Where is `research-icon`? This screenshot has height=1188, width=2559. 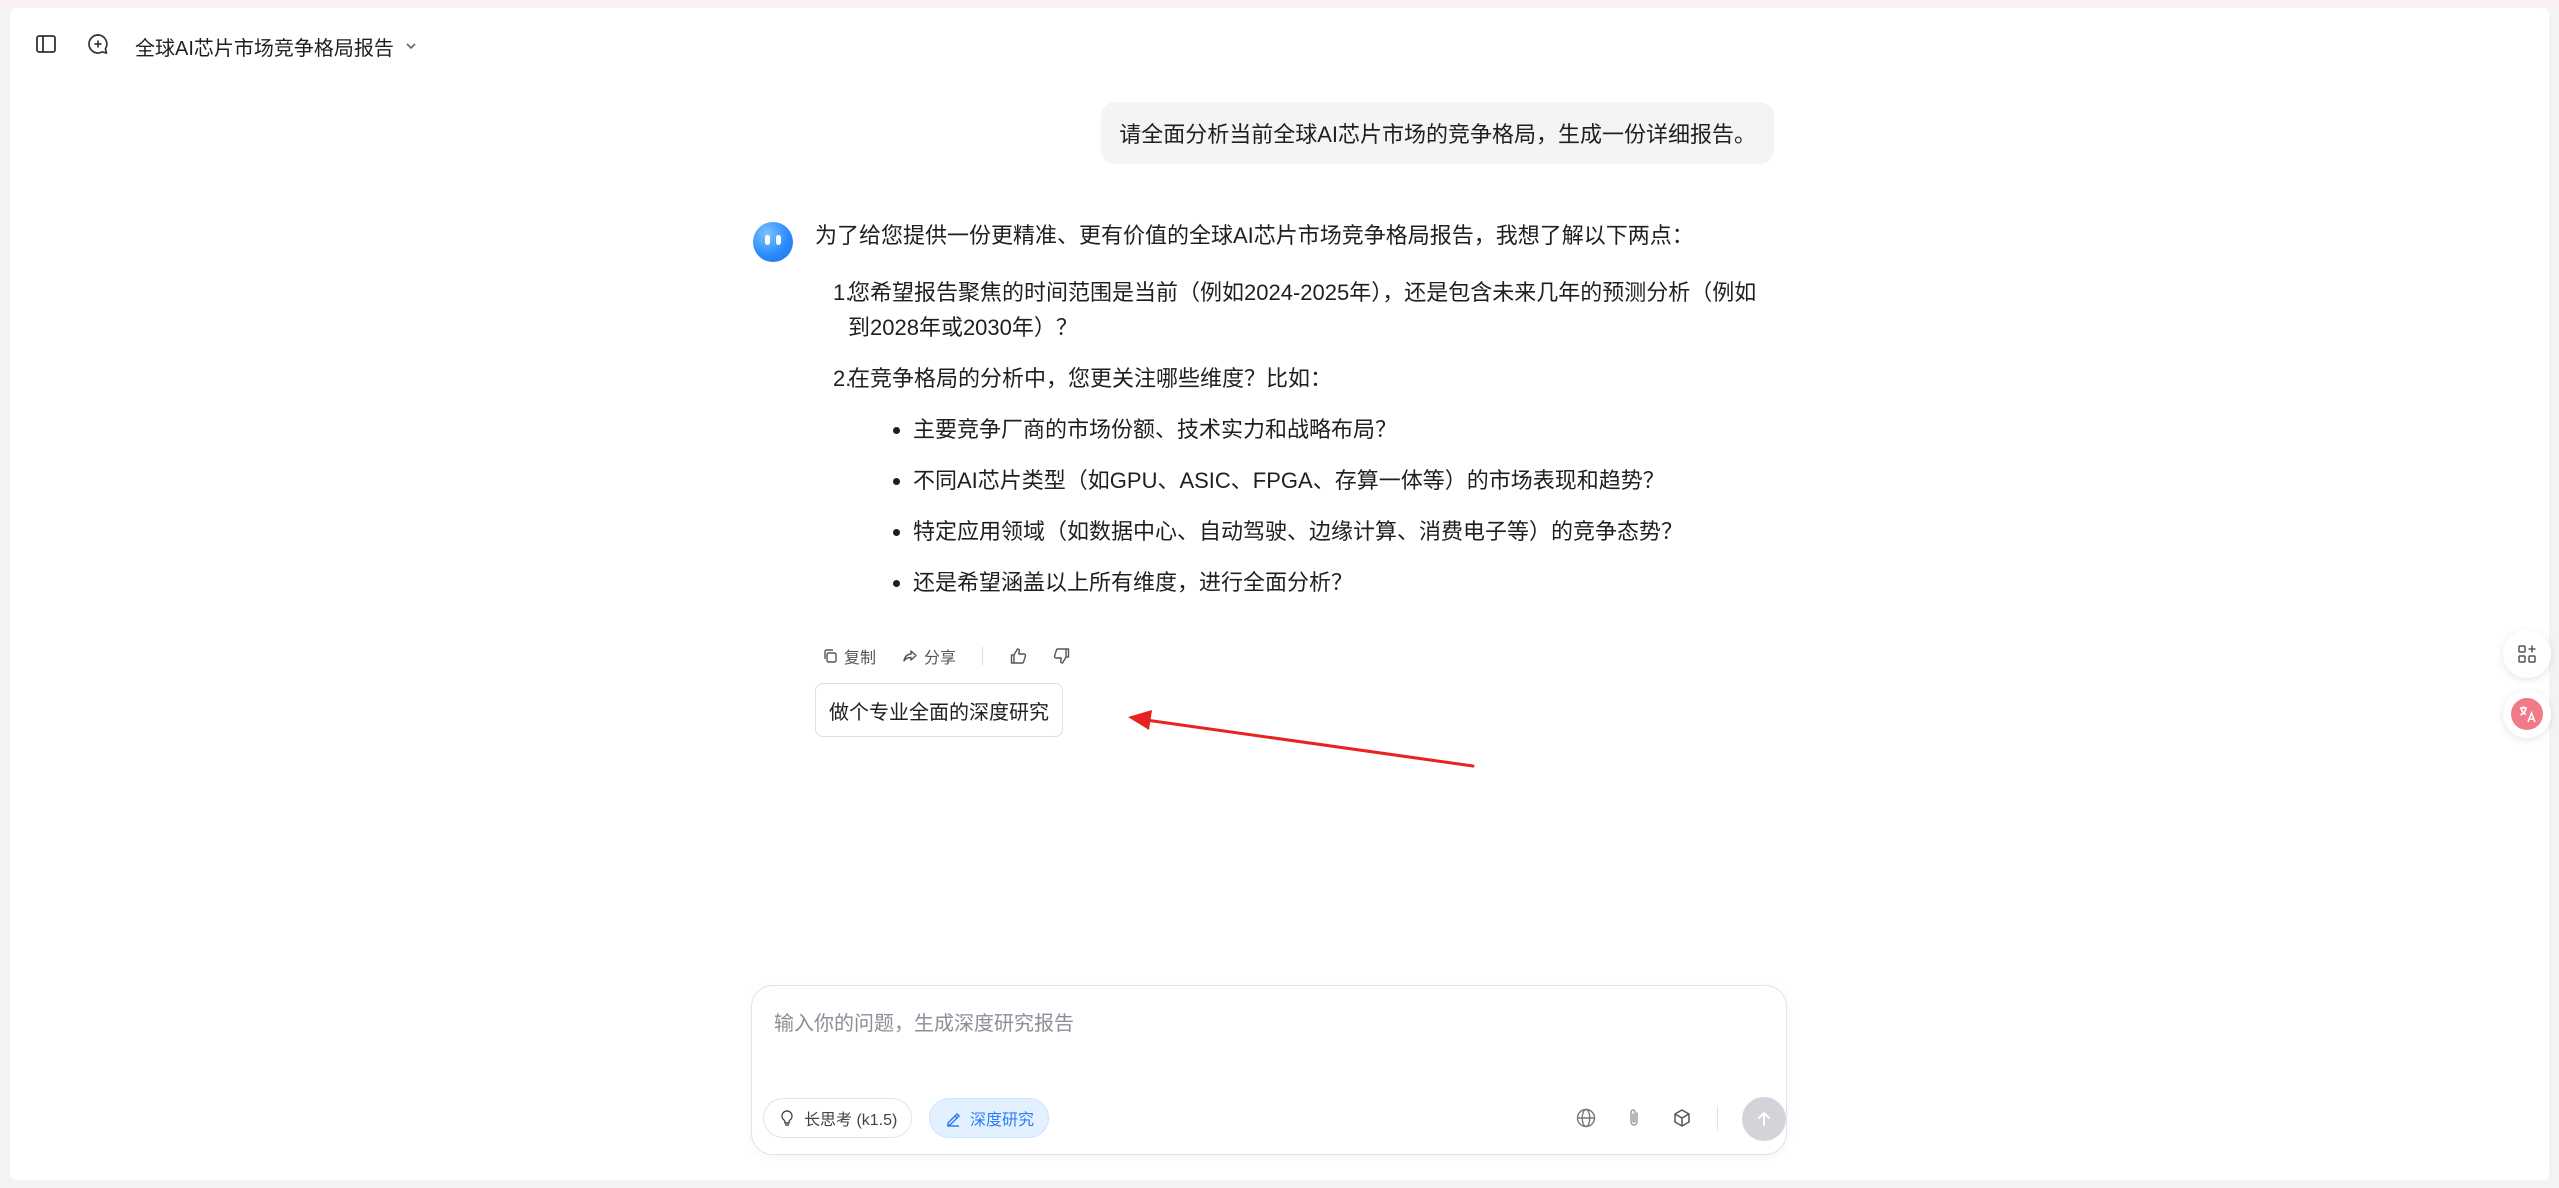
research-icon is located at coordinates (954, 1119).